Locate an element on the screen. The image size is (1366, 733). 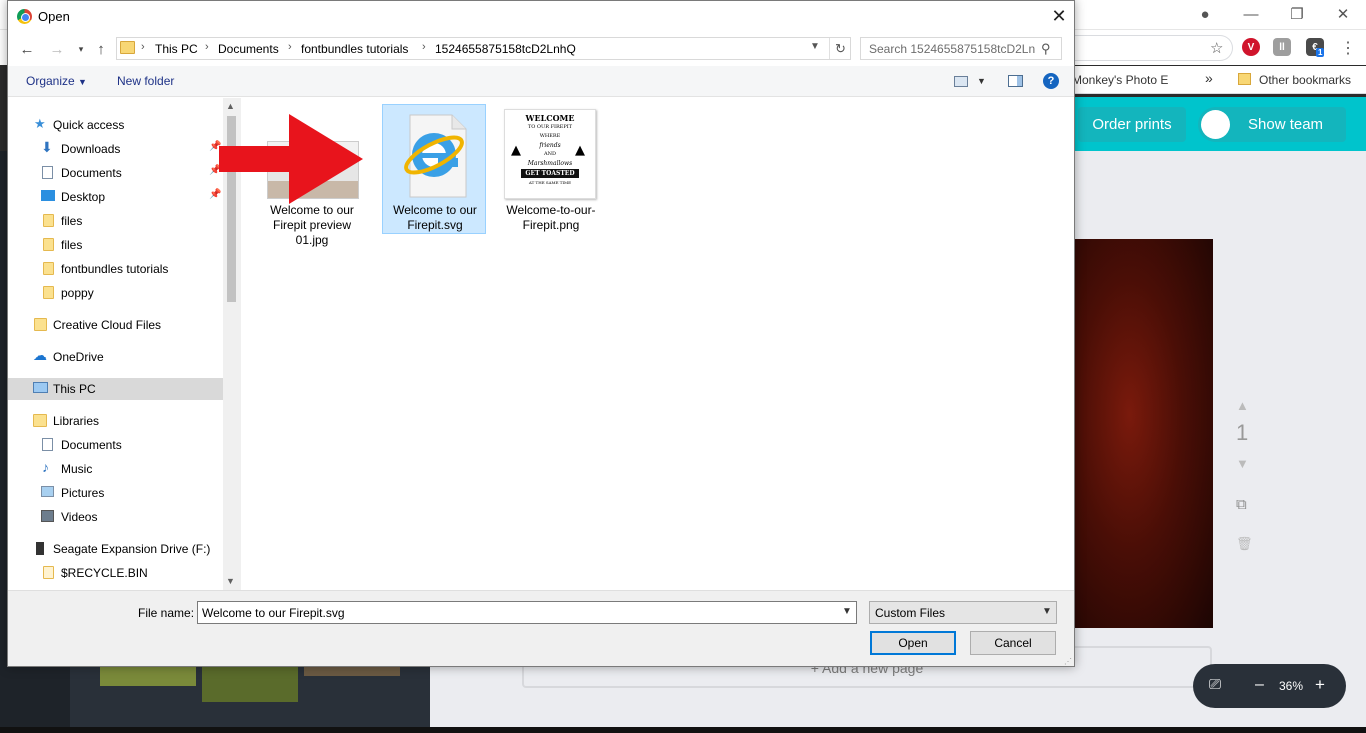
bookmark-star-icon: ☆ is located at coordinates (1216, 48).